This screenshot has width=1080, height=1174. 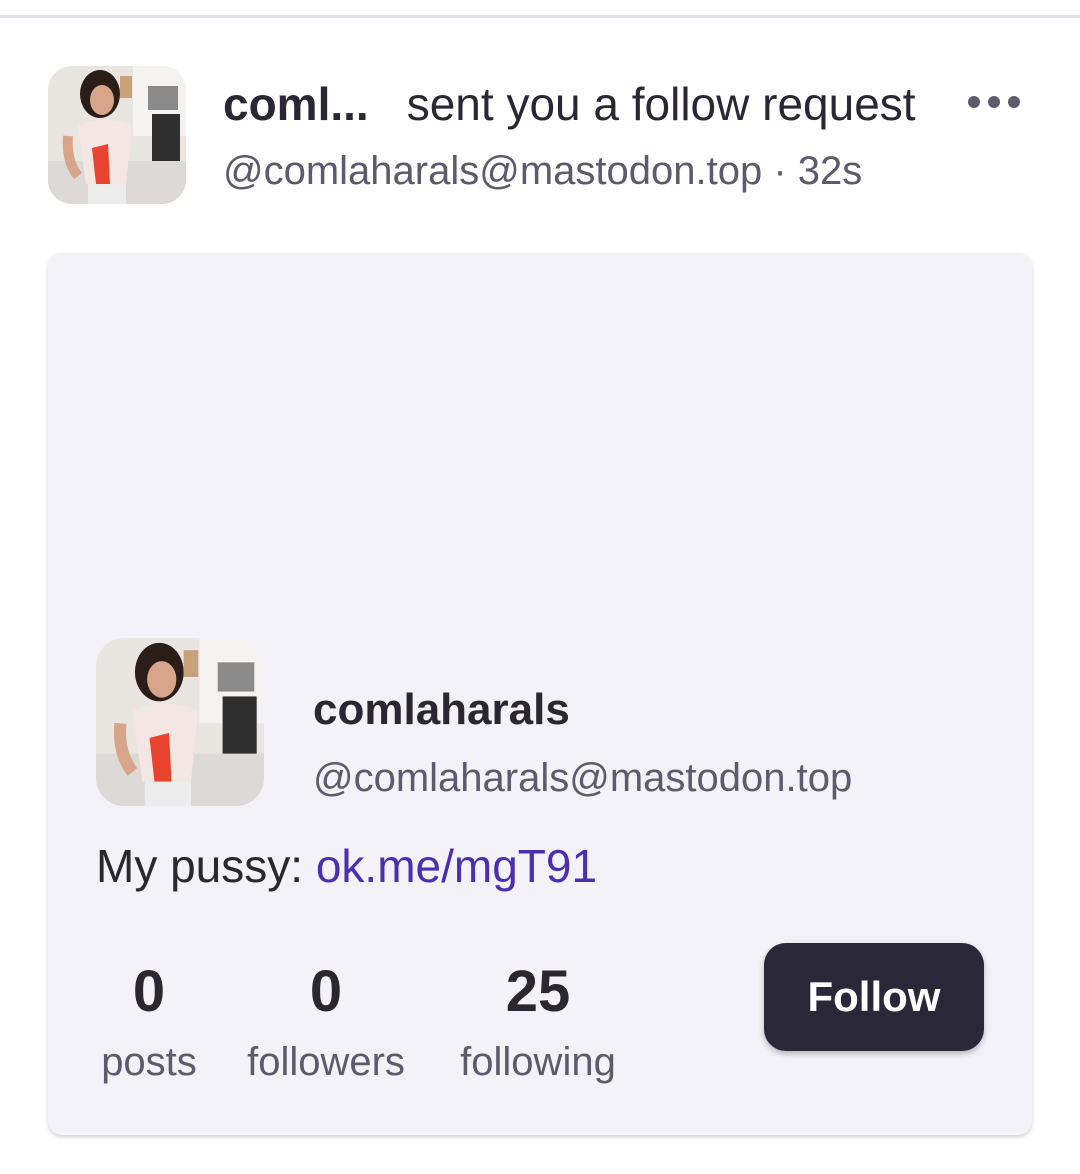 I want to click on stat-following: 25 following, so click(x=538, y=1023).